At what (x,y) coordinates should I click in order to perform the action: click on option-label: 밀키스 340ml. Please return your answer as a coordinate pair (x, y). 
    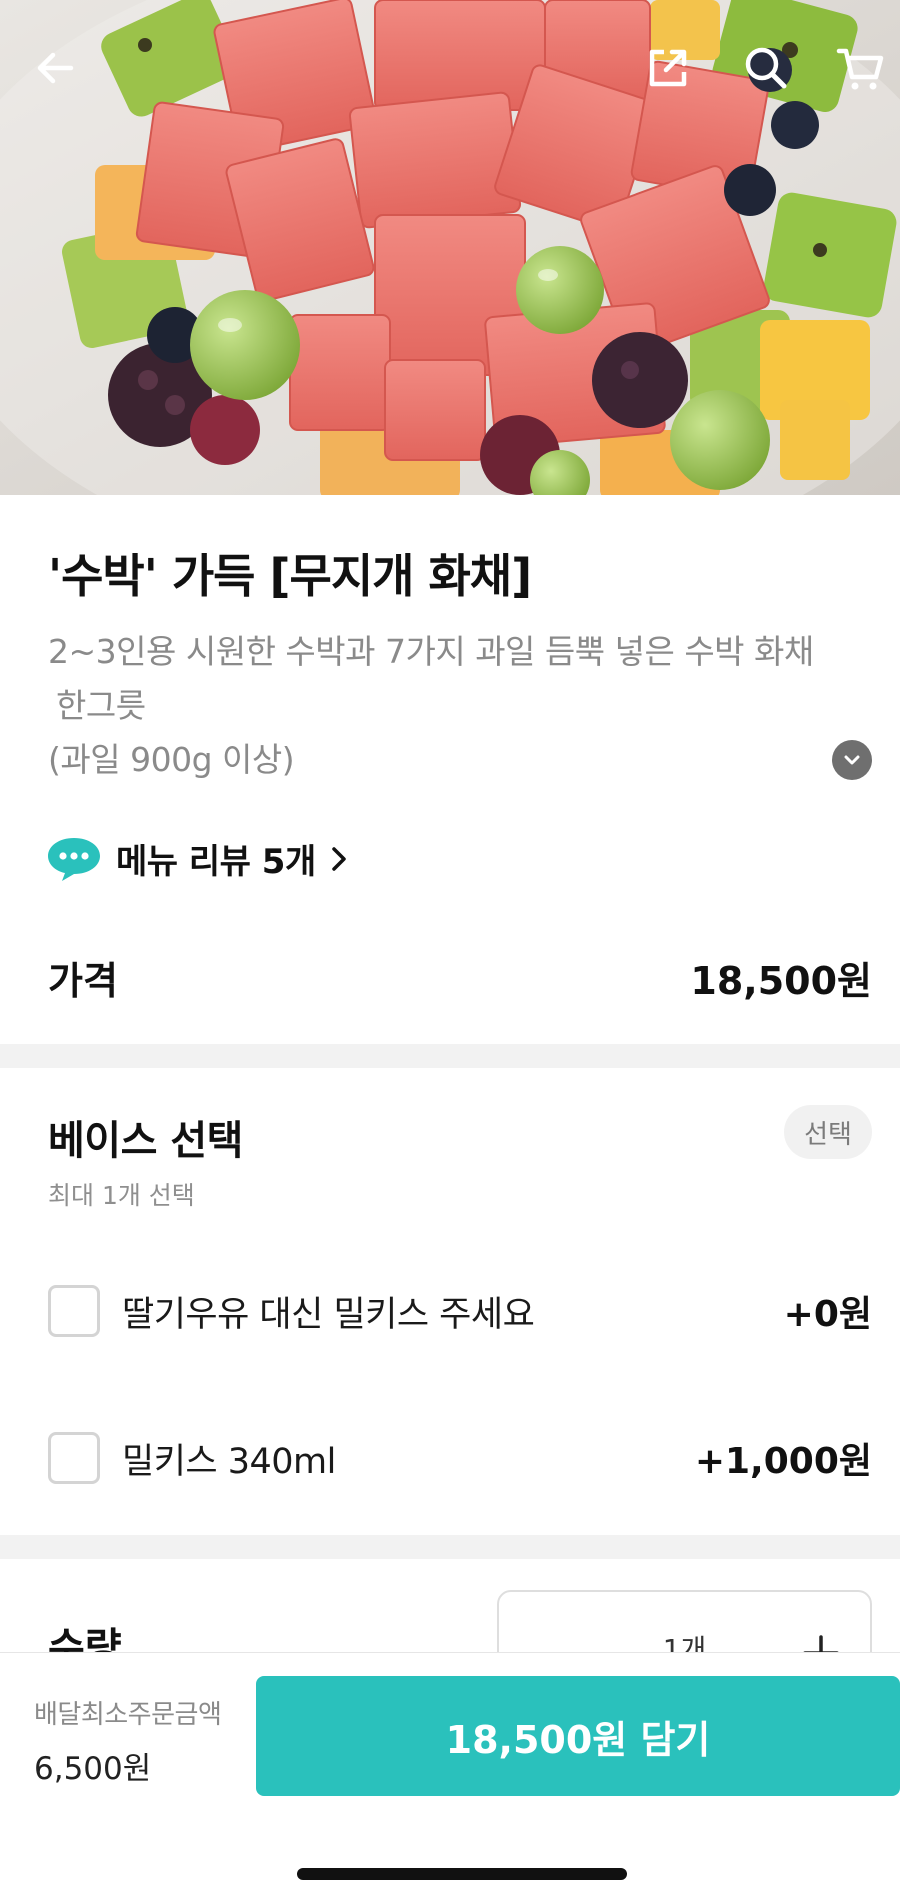
    Looking at the image, I should click on (229, 1461).